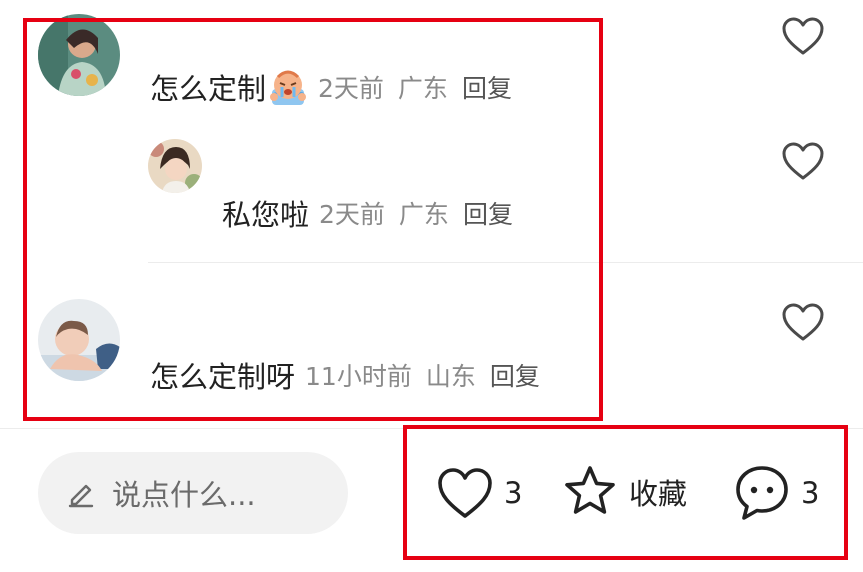 The image size is (863, 572). I want to click on divider, so click(505, 262).